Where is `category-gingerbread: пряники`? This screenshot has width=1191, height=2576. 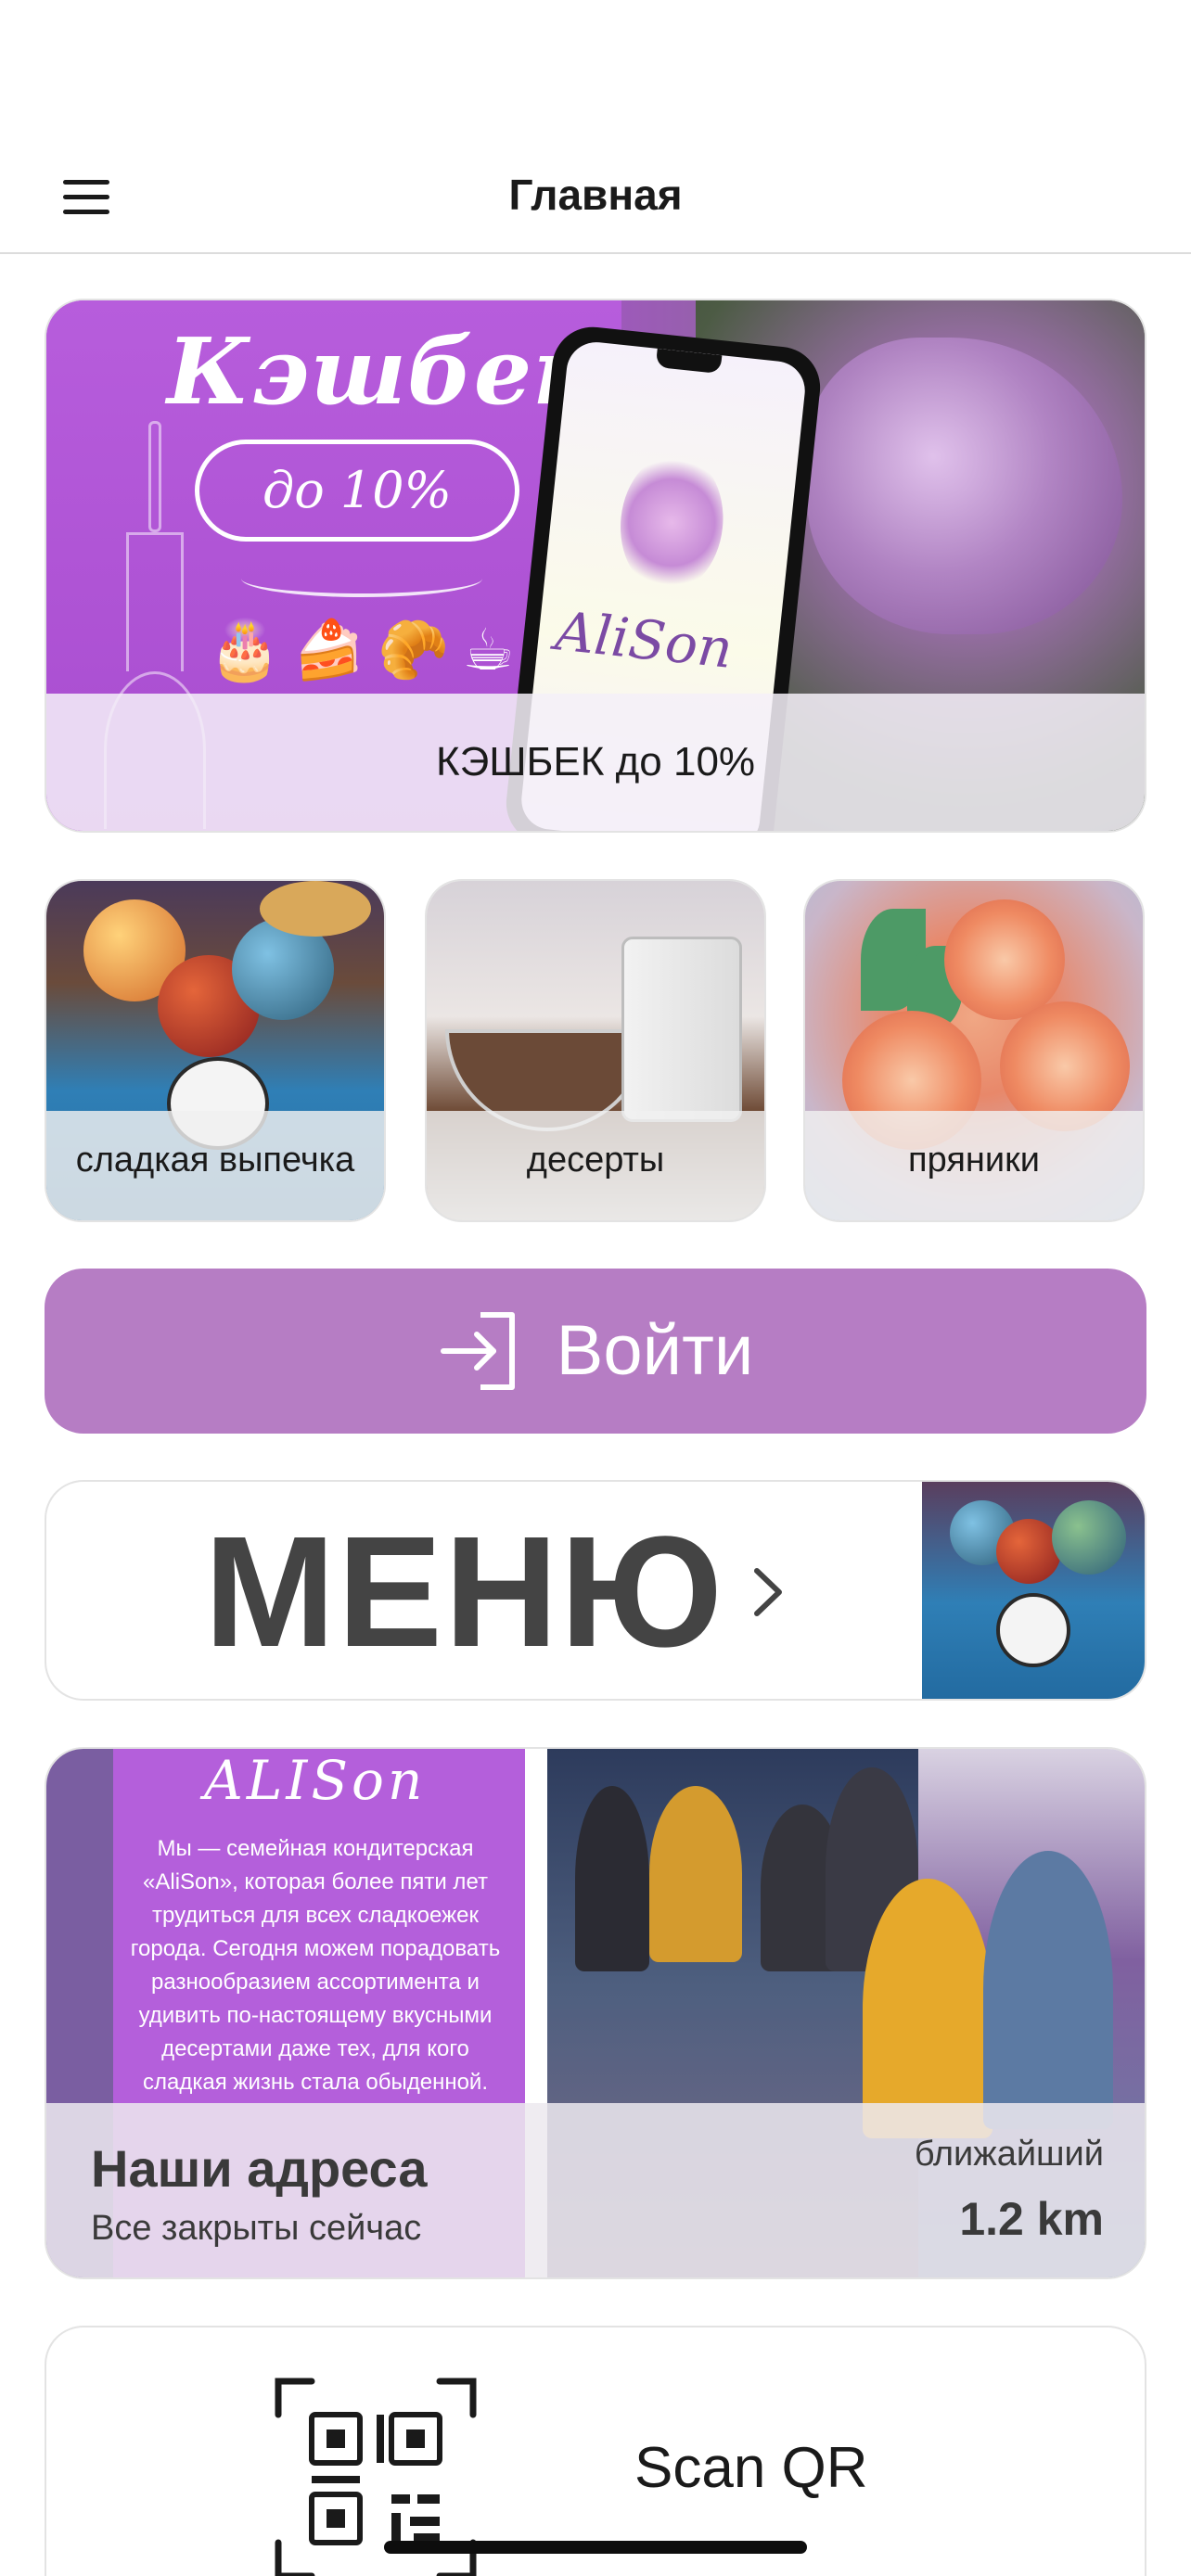
category-gingerbread: пряники is located at coordinates (974, 1050).